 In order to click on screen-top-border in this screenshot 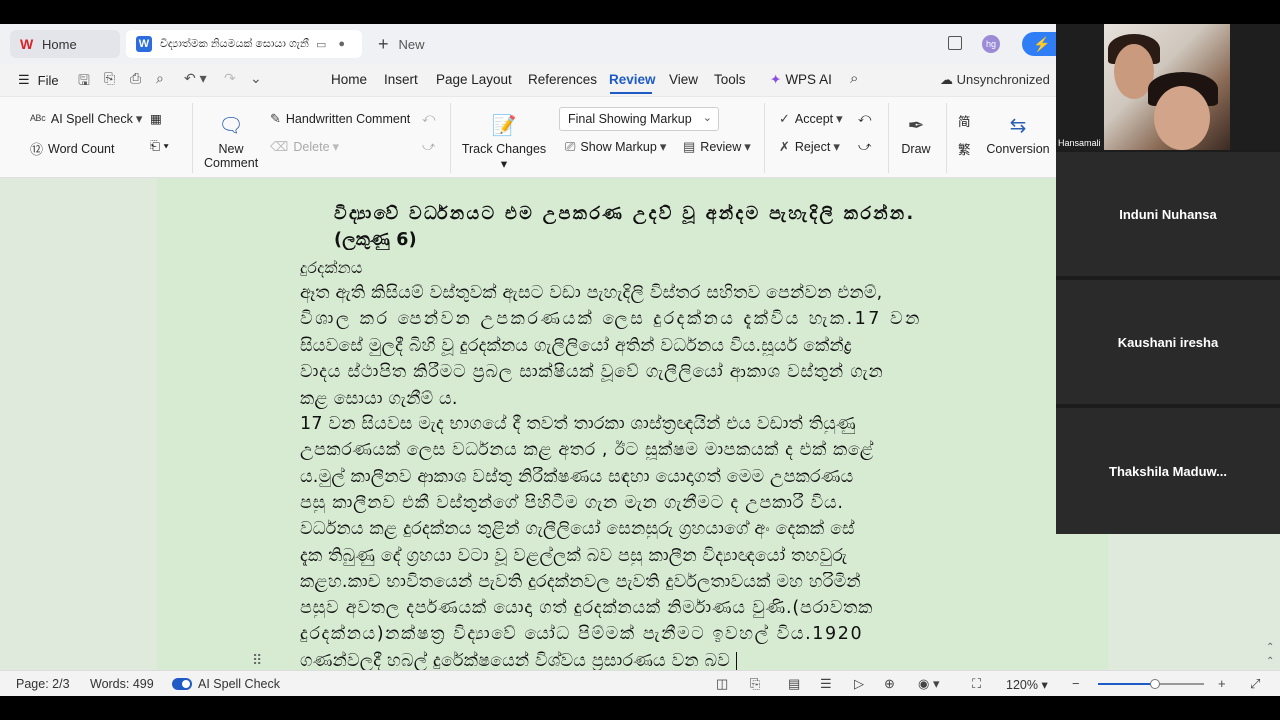, I will do `click(640, 12)`.